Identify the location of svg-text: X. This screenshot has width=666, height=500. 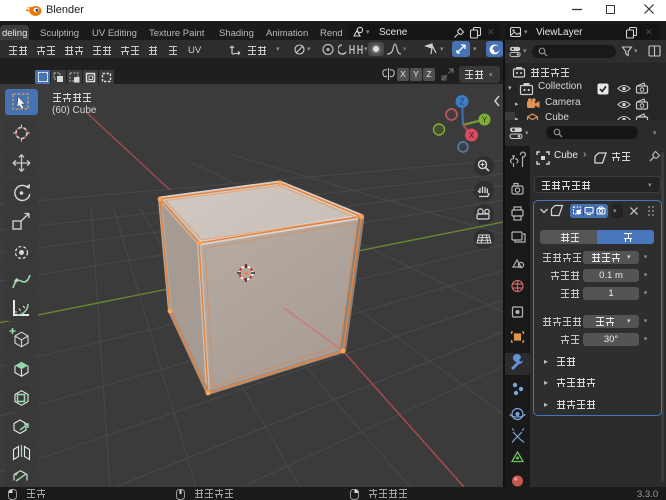
(472, 135).